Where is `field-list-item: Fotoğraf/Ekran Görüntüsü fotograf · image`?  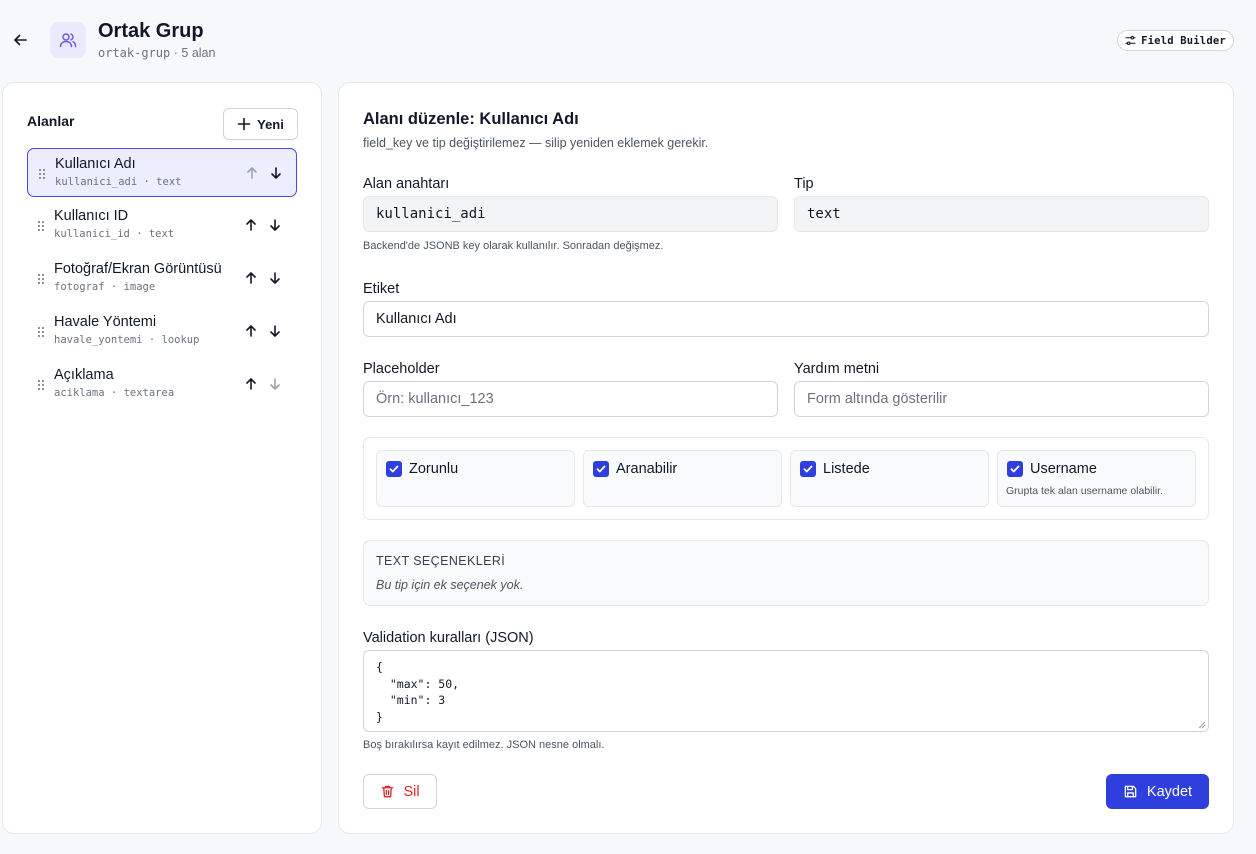 field-list-item: Fotoğraf/Ekran Görüntüsü fotograf · image is located at coordinates (162, 278).